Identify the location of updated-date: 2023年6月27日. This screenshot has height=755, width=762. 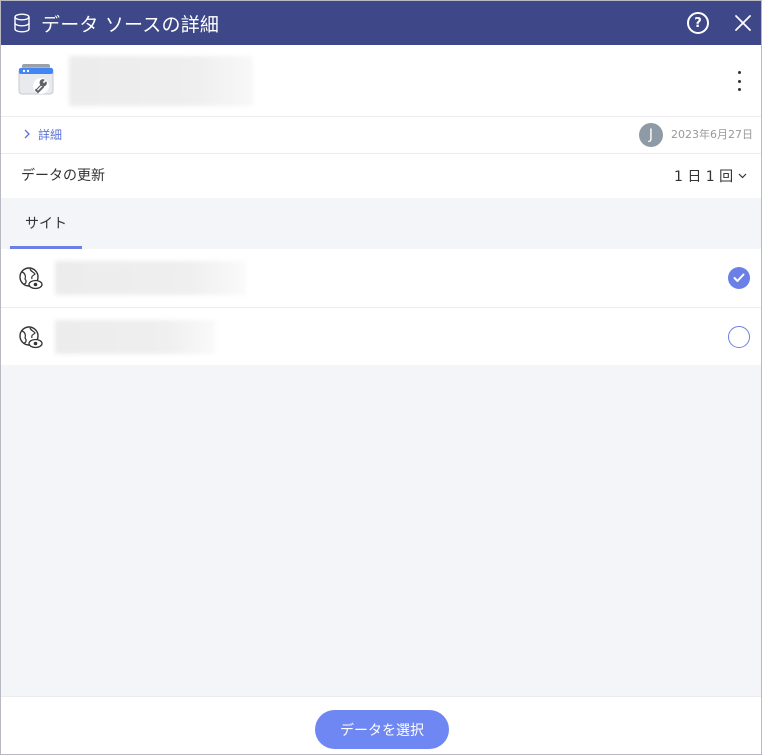
(712, 134).